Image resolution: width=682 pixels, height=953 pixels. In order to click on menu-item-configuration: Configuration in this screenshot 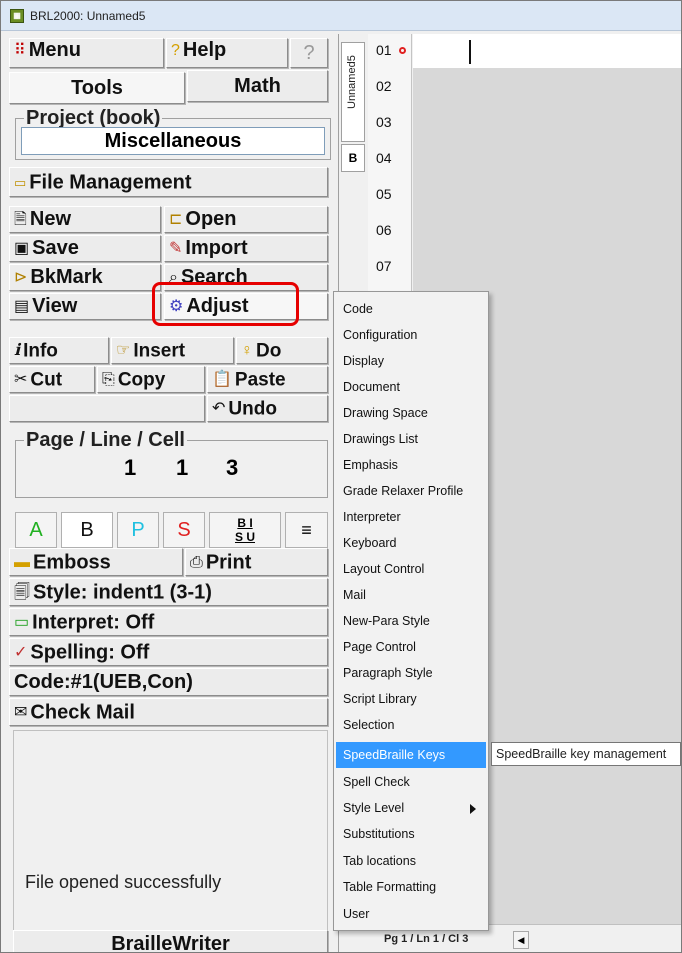, I will do `click(411, 335)`.